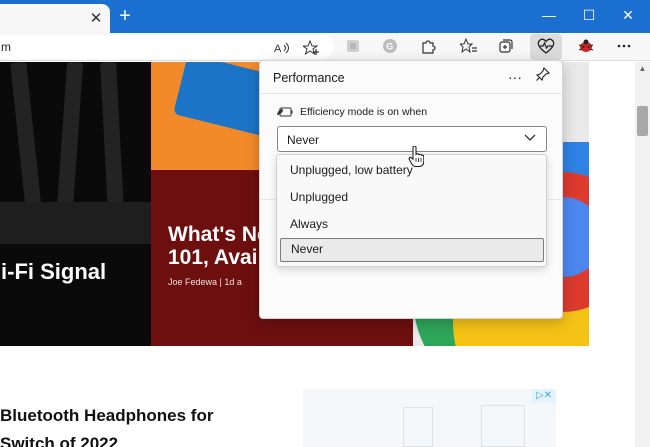 The width and height of the screenshot is (650, 447). Describe the element at coordinates (586, 48) in the screenshot. I see `ladybug-extension-icon` at that location.